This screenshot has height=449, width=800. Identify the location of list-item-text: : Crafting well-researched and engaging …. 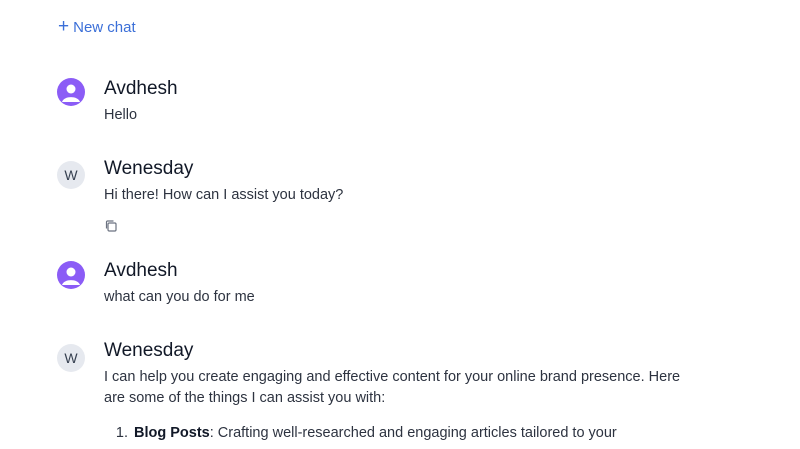
(413, 433).